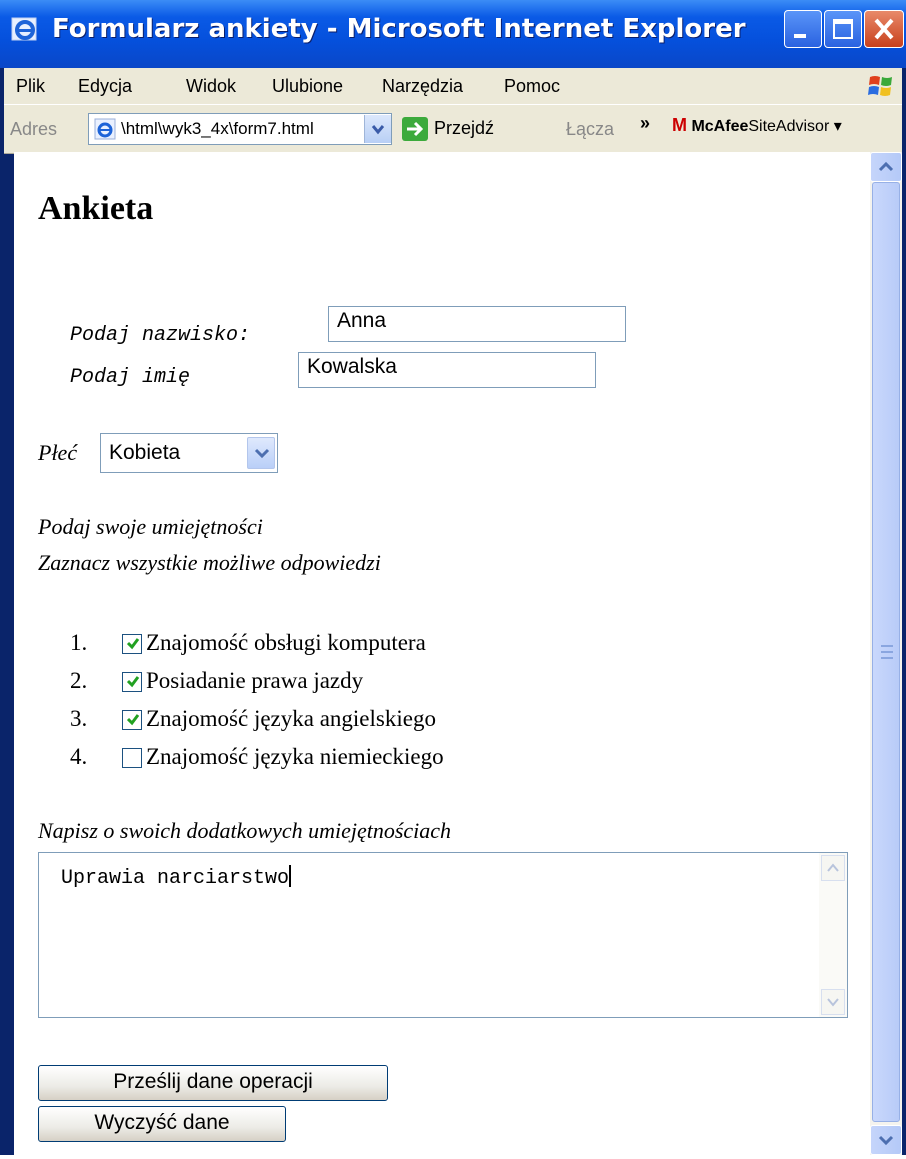 The image size is (906, 1159). Describe the element at coordinates (58, 452) in the screenshot. I see `gender-label: Płeć` at that location.